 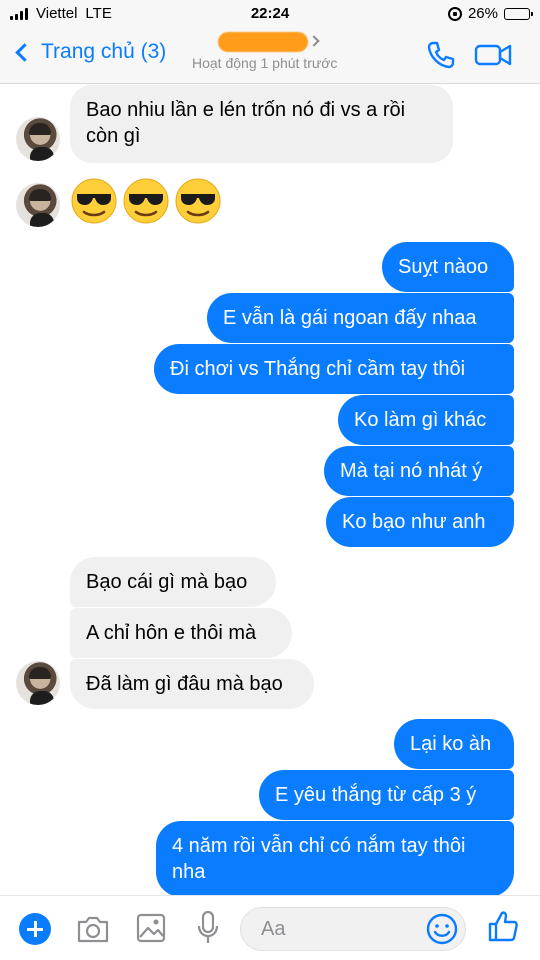 What do you see at coordinates (335, 858) in the screenshot?
I see `outgoing-message: 4 năm rồi vẫn chỉ có nắm tay thôi nha` at bounding box center [335, 858].